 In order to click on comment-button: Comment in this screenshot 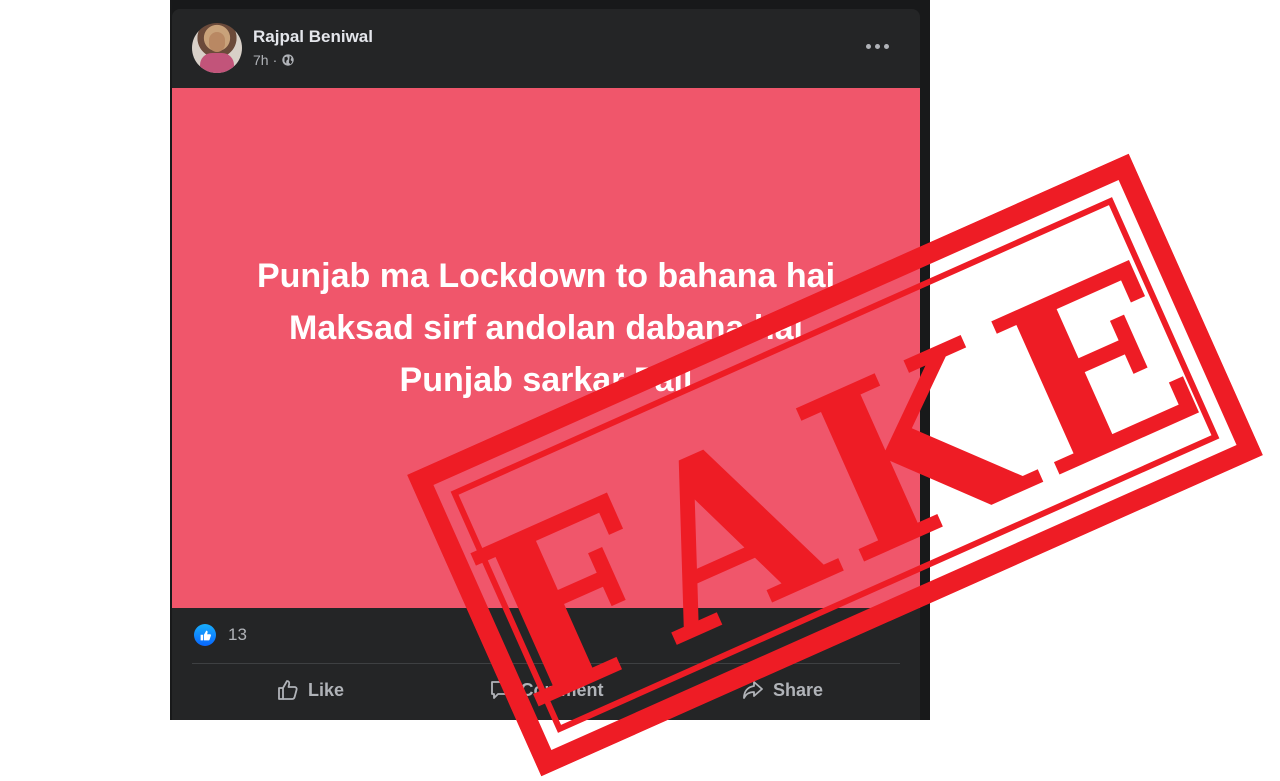, I will do `click(546, 690)`.